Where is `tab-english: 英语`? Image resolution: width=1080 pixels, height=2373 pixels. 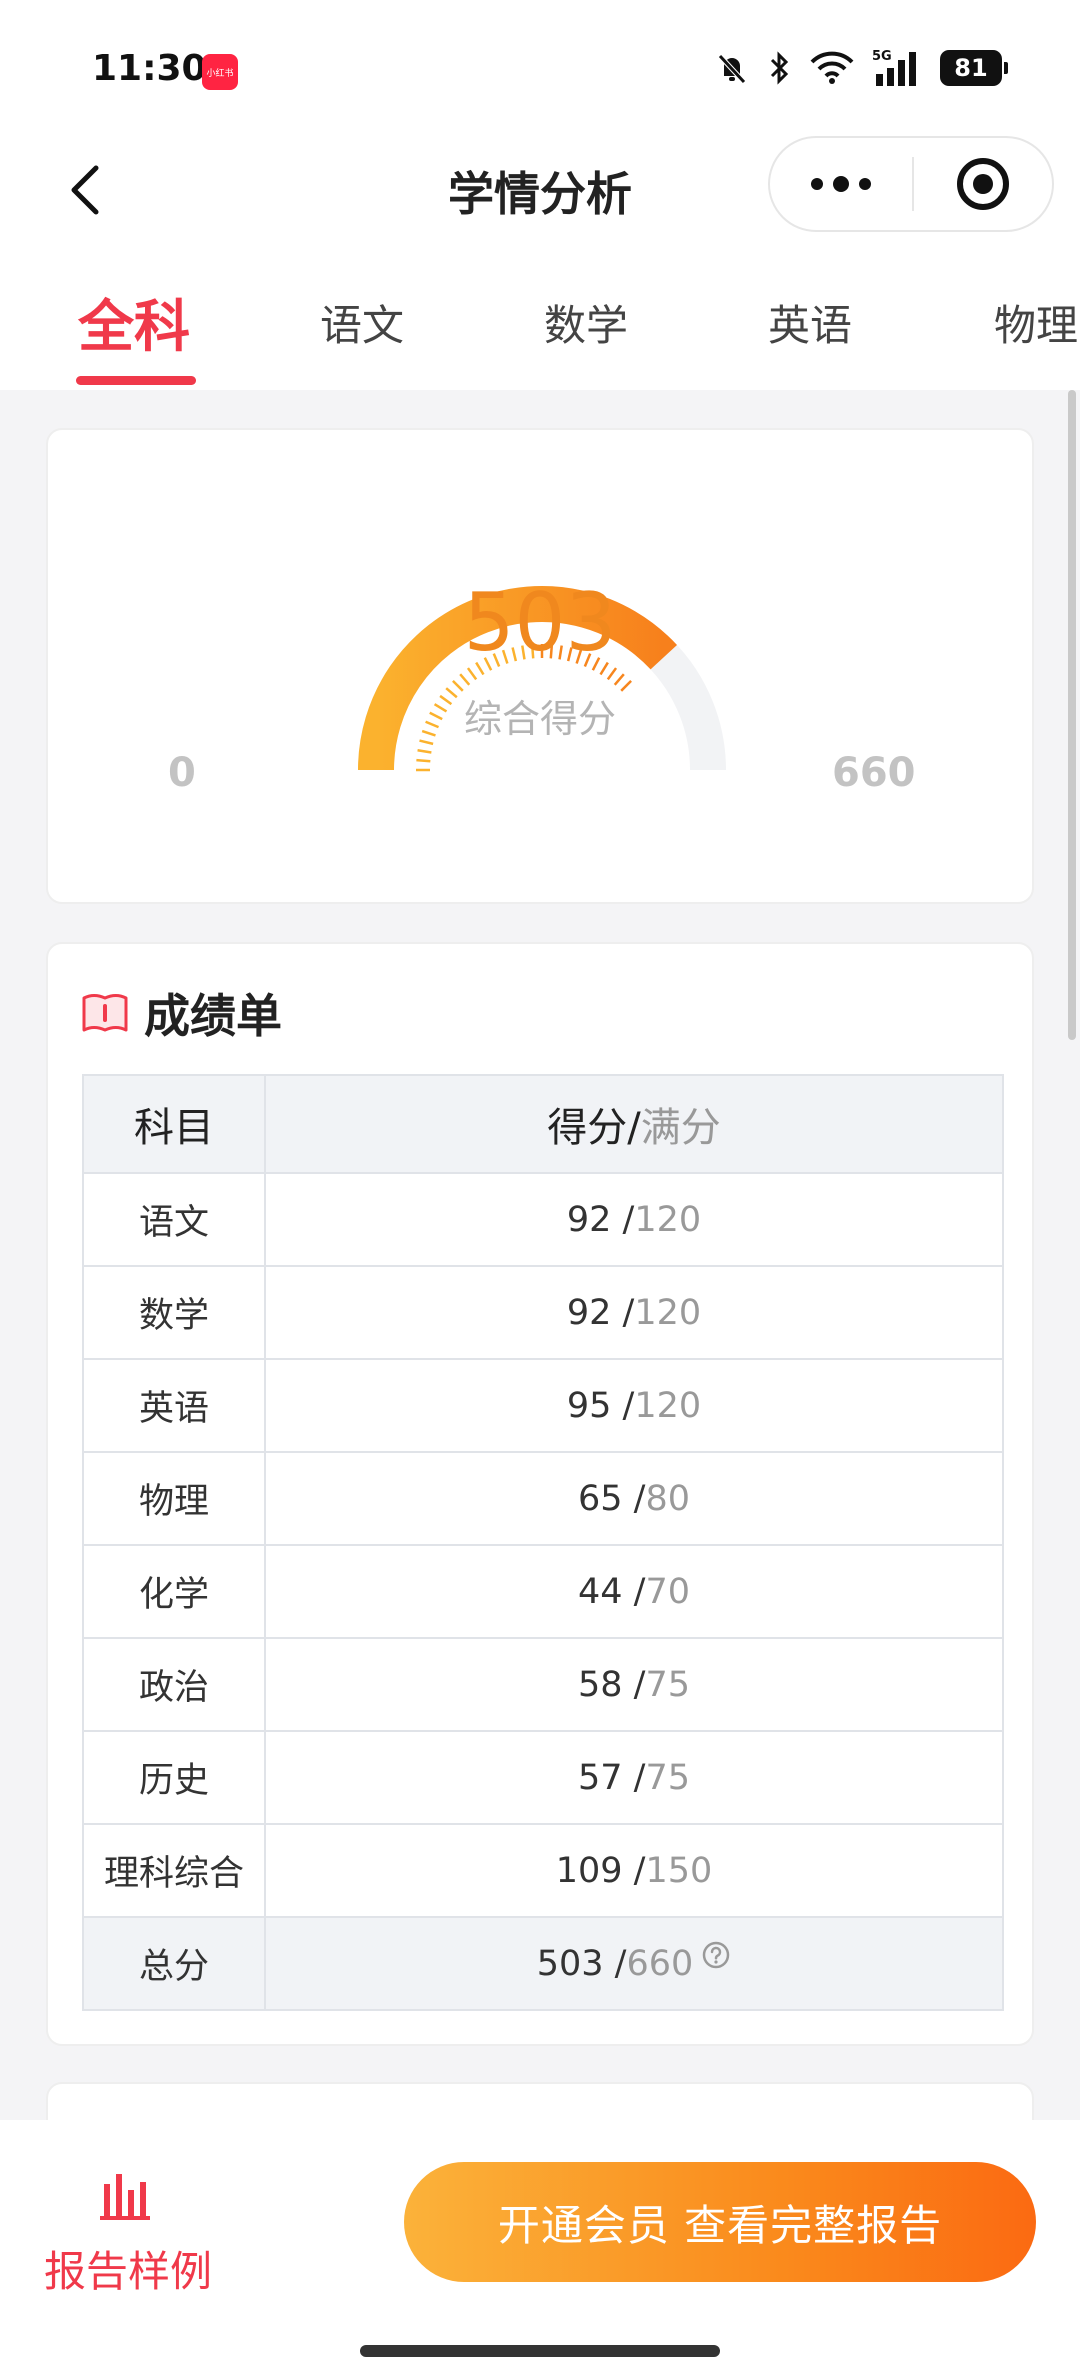
tab-english: 英语 is located at coordinates (810, 322).